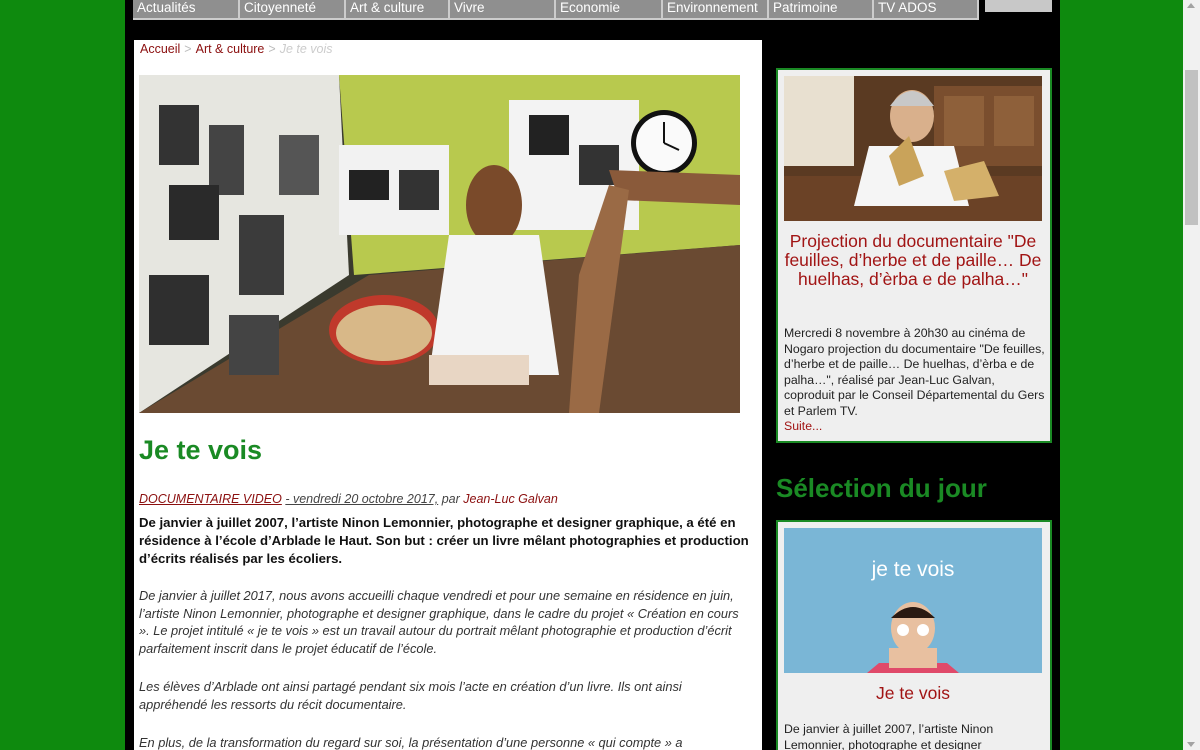 This screenshot has height=750, width=1200. What do you see at coordinates (609, 10) in the screenshot?
I see `nav-item-economie: Economie` at bounding box center [609, 10].